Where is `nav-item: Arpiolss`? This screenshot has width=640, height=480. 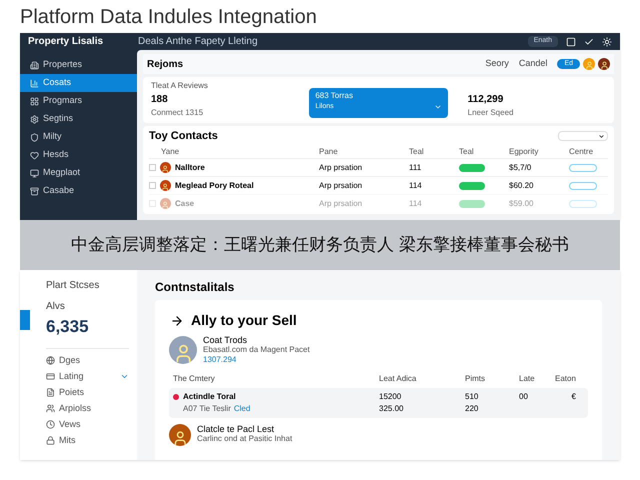 nav-item: Arpiolss is located at coordinates (91, 408).